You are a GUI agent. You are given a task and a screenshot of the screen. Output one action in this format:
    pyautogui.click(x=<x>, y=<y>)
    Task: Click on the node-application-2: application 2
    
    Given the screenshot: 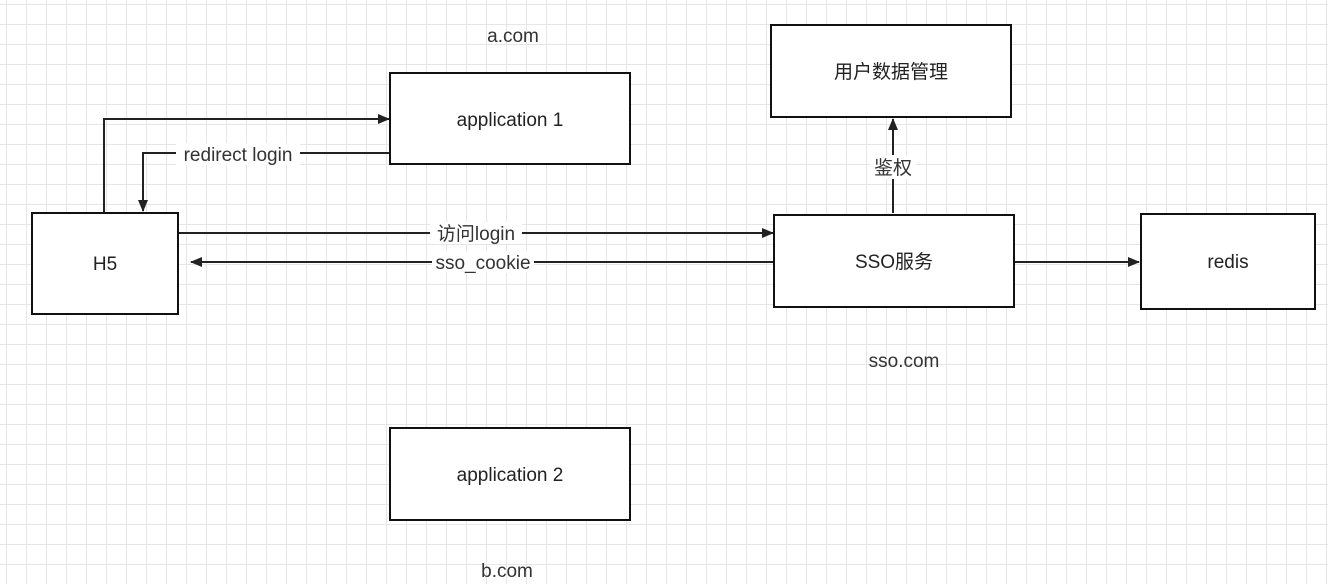 What is the action you would take?
    pyautogui.click(x=510, y=474)
    